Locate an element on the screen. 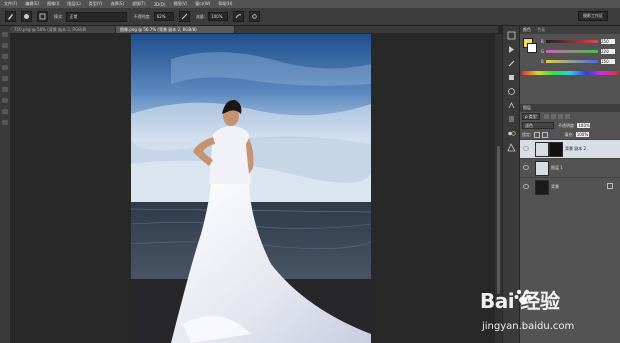 The image size is (620, 343). menu-window: 窗口(W) is located at coordinates (202, 4).